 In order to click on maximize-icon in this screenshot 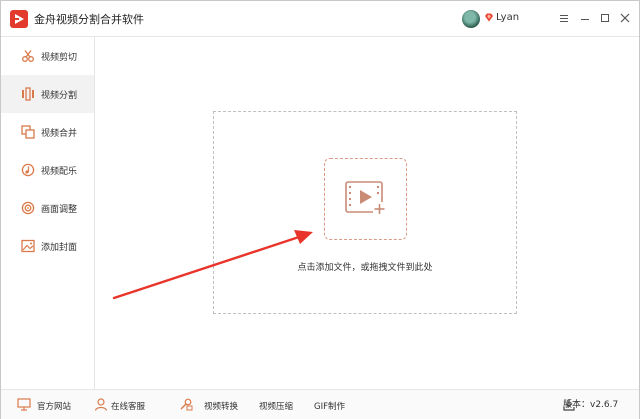, I will do `click(605, 18)`.